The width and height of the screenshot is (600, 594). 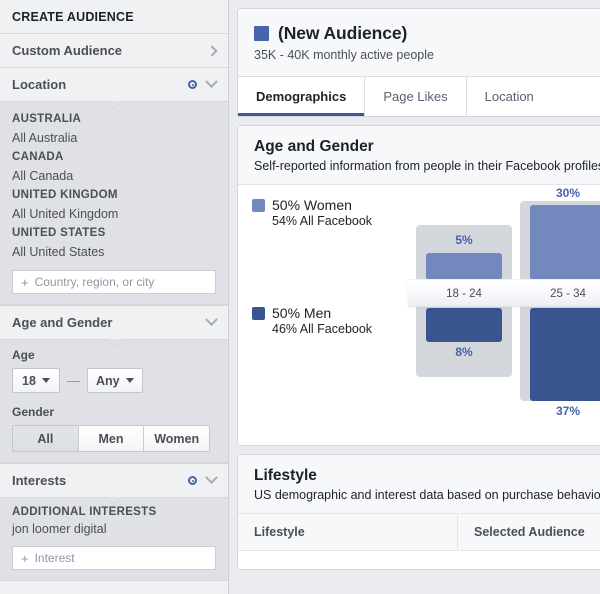 I want to click on chart-label-men-18-24: 8%, so click(x=464, y=352).